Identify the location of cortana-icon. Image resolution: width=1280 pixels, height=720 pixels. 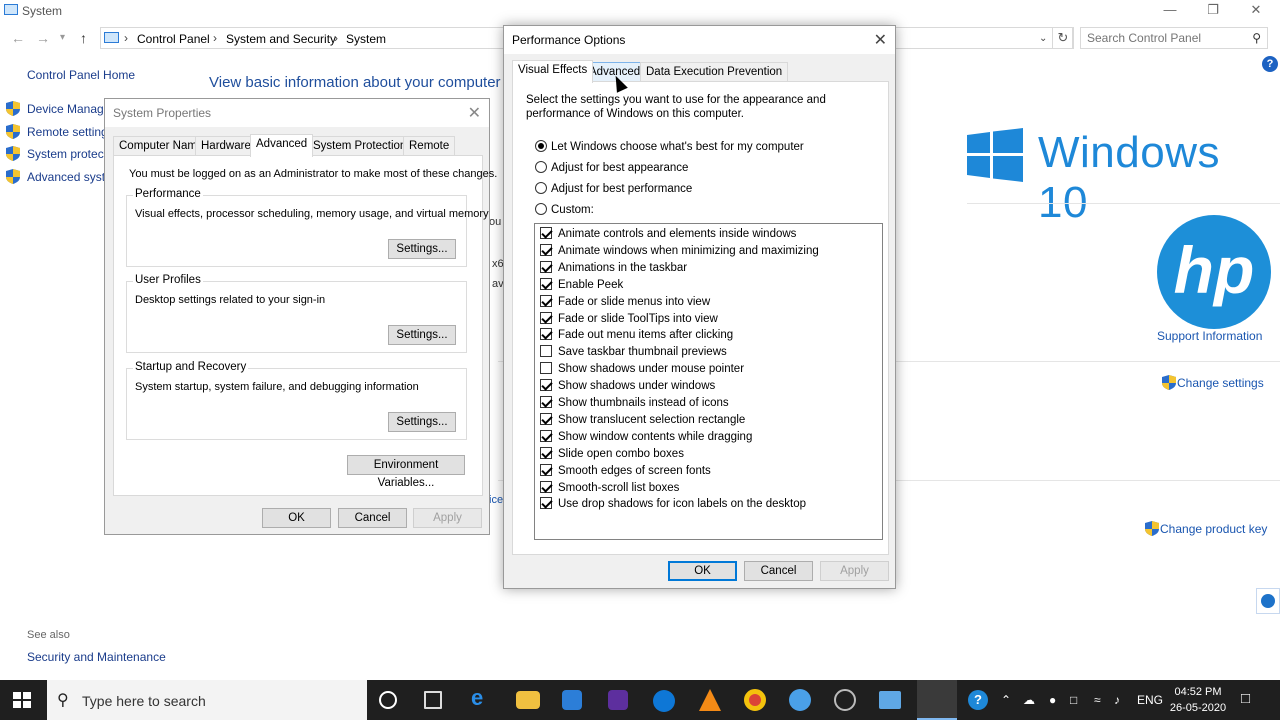
(388, 700).